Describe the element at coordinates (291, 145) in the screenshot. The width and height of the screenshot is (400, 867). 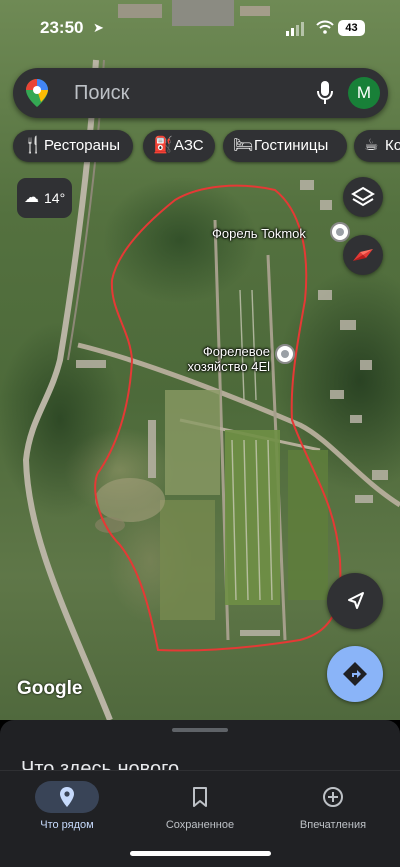
I see `chip-label: Гостиницы` at that location.